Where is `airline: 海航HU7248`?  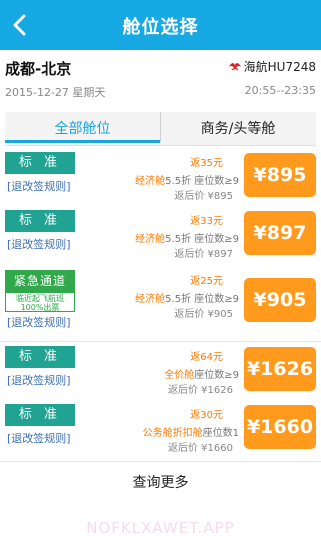
airline: 海航HU7248 is located at coordinates (272, 66).